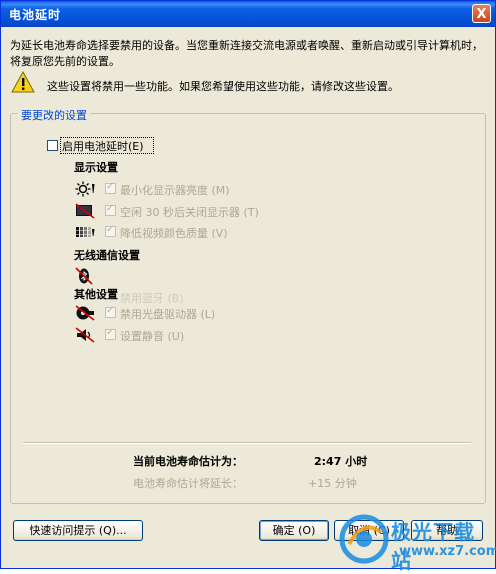 This screenshot has width=496, height=574. Describe the element at coordinates (341, 461) in the screenshot. I see `current-estimate-value: 2:47 小时` at that location.